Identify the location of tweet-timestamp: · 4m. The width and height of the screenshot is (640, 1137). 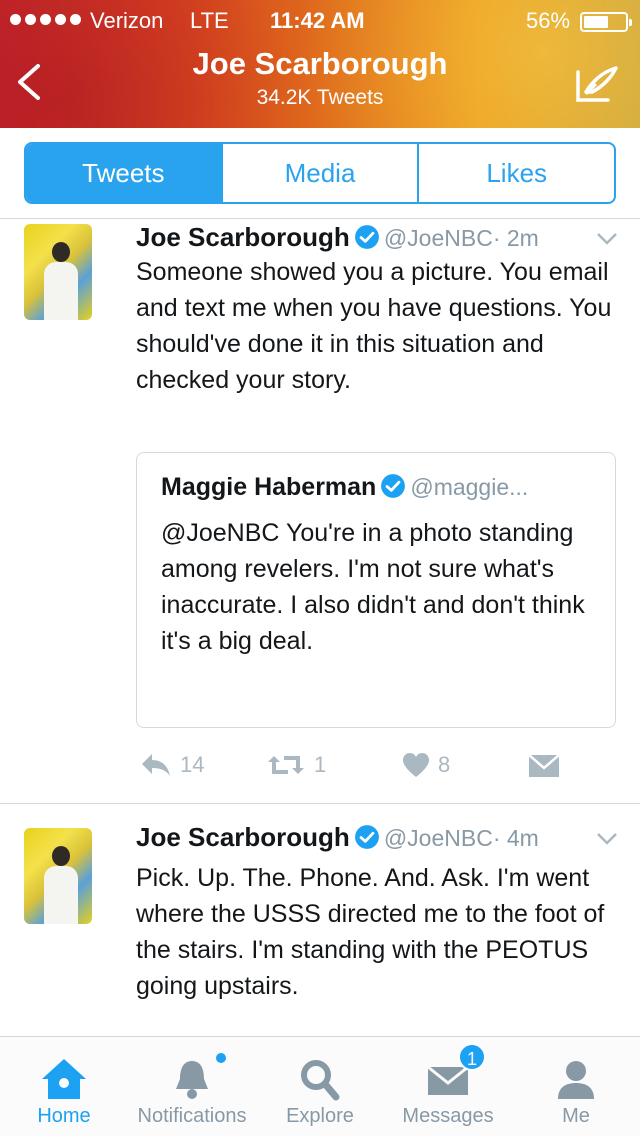
(515, 838).